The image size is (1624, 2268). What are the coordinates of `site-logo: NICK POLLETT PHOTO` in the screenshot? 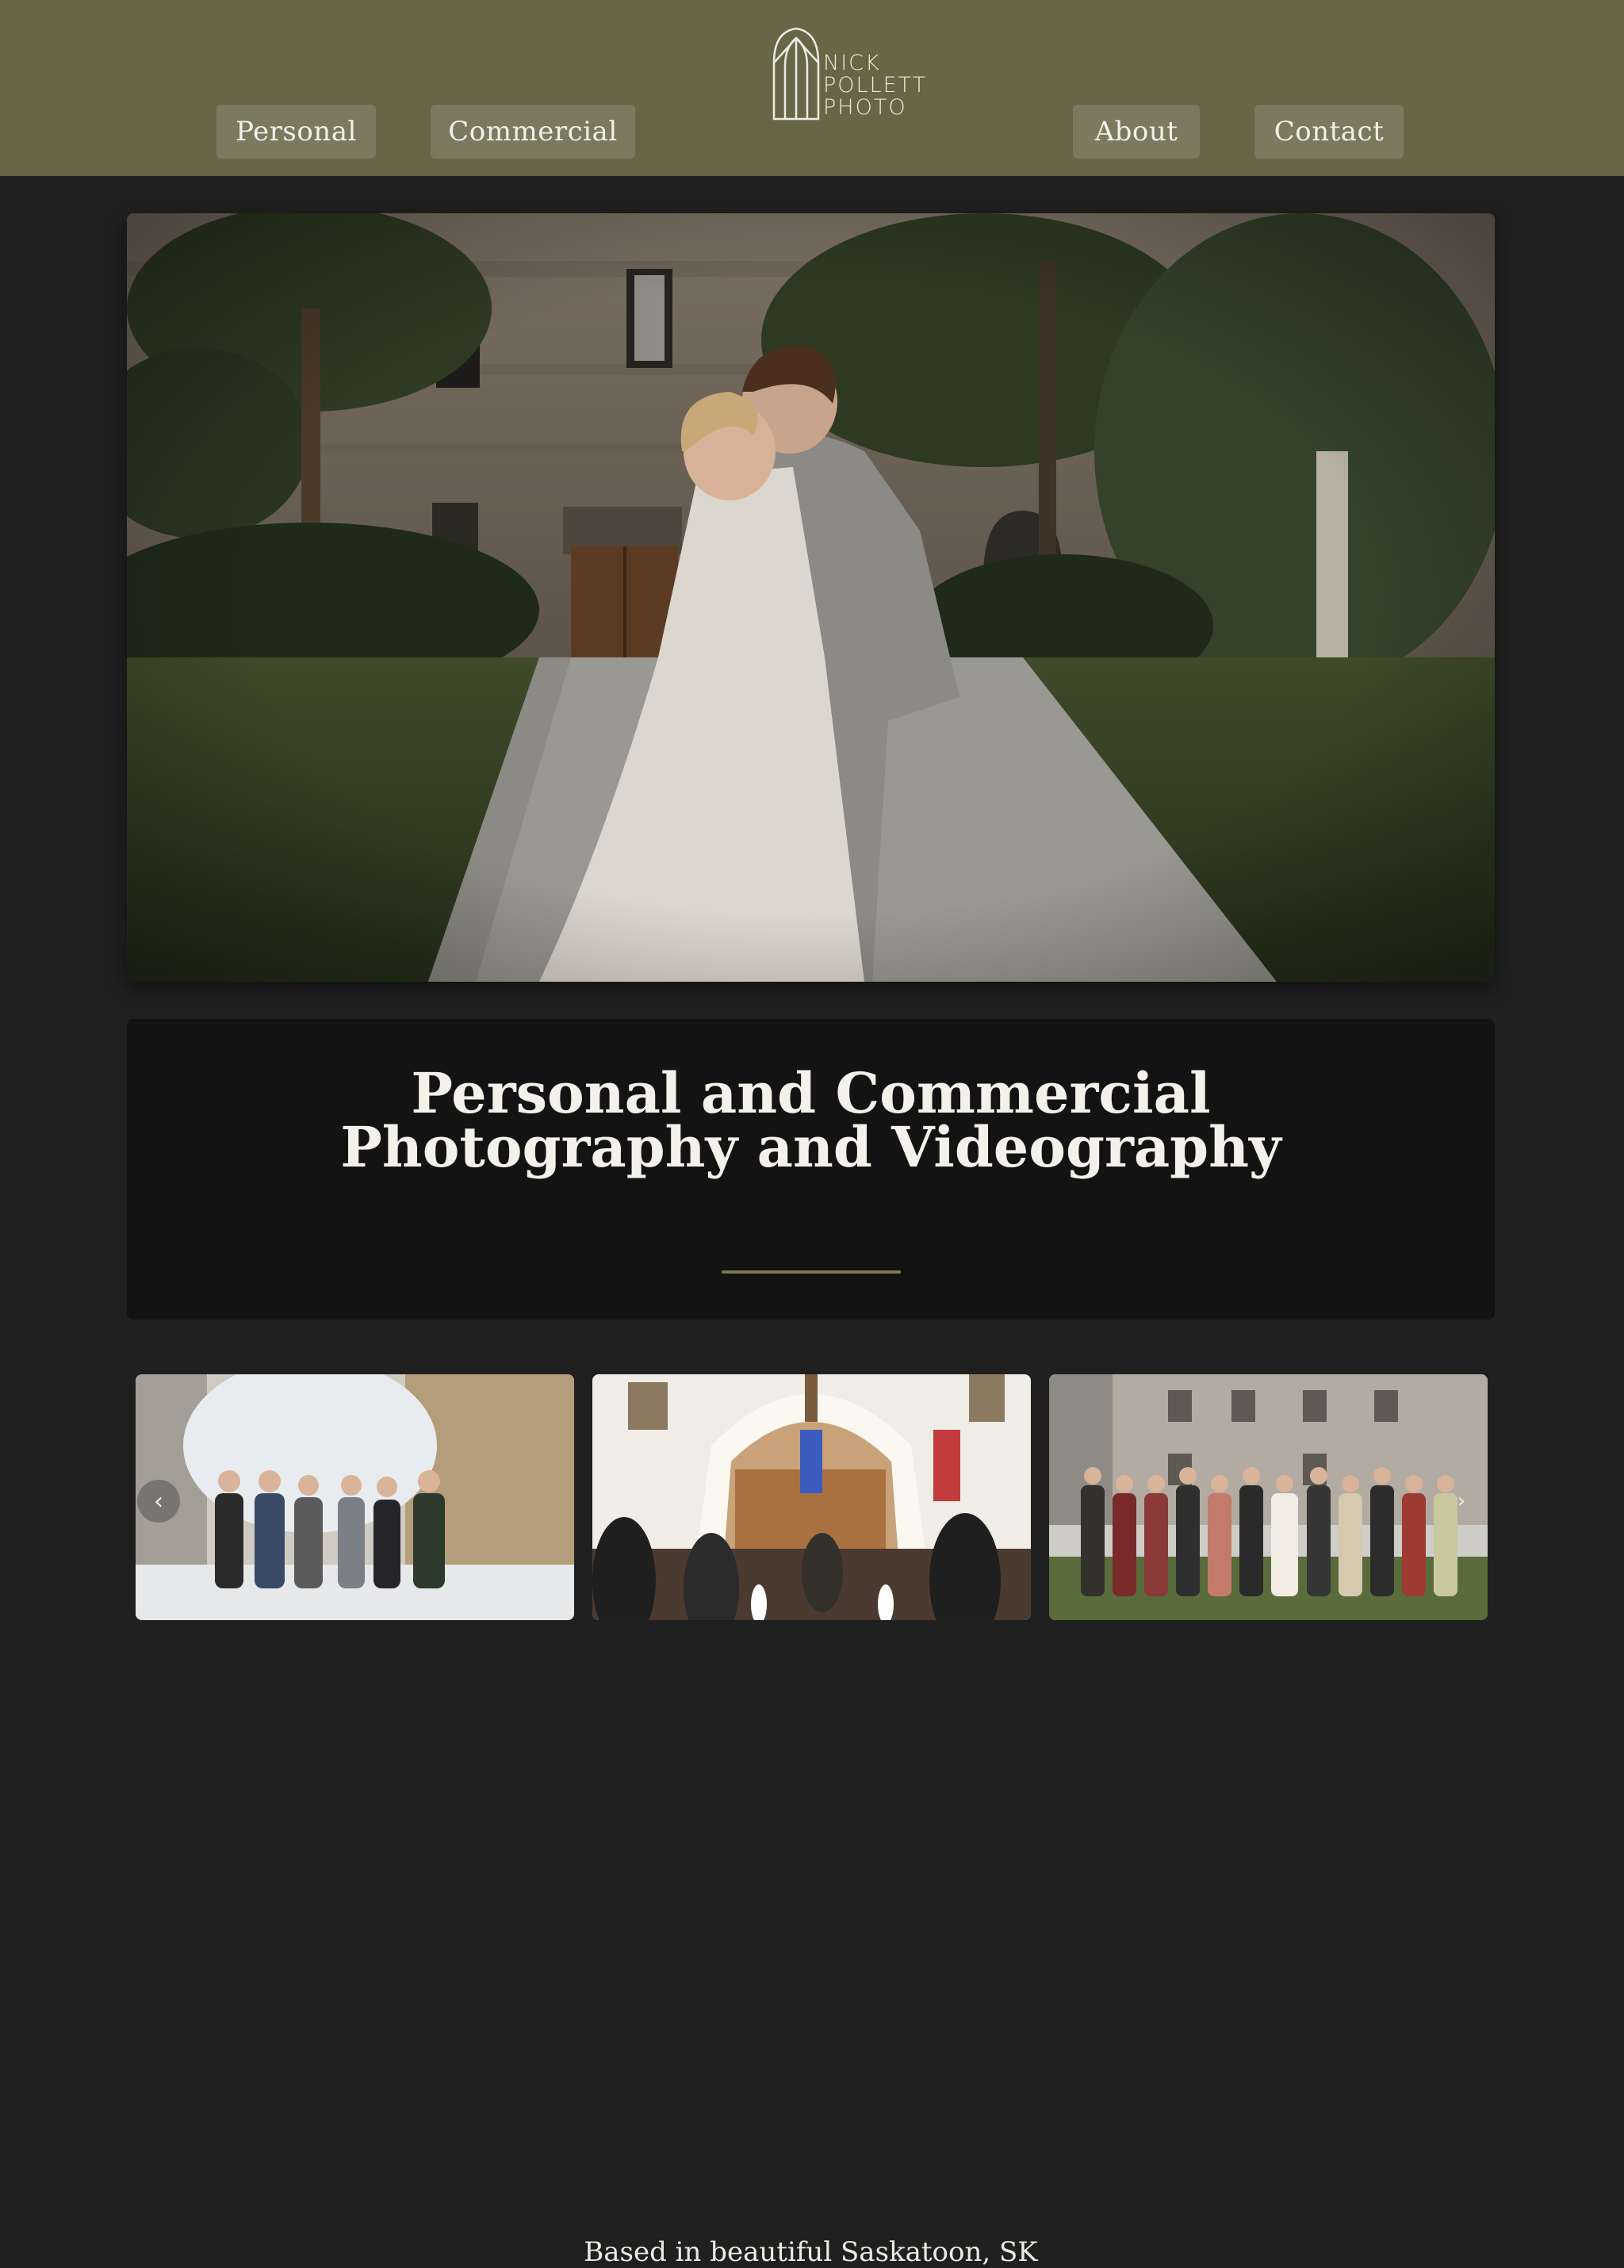 It's located at (854, 74).